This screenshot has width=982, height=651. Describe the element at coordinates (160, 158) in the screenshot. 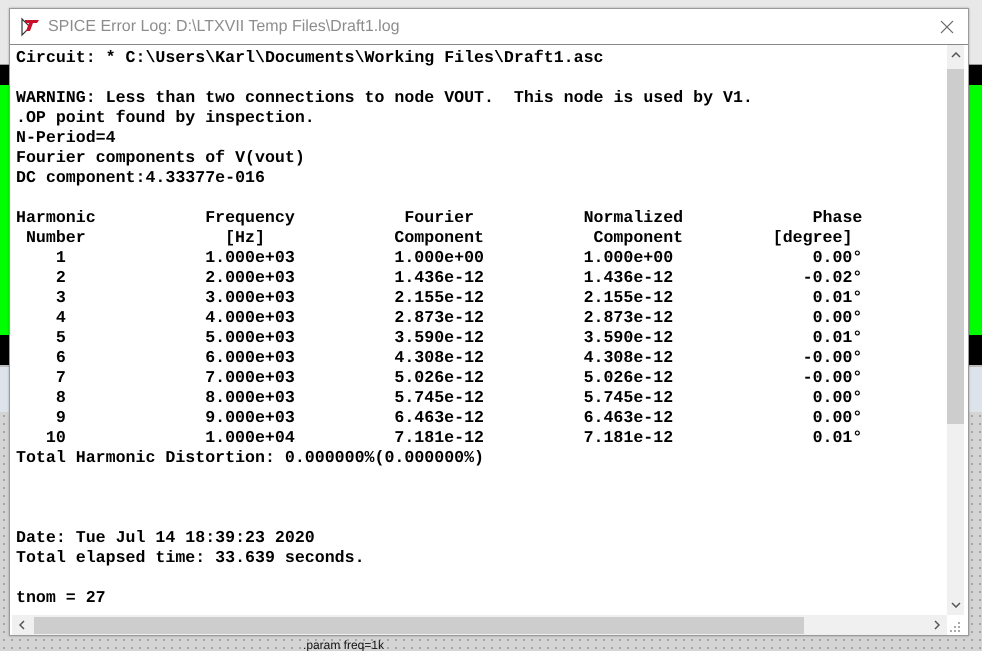

I see `log-line: Fourier components of V(vout)` at that location.